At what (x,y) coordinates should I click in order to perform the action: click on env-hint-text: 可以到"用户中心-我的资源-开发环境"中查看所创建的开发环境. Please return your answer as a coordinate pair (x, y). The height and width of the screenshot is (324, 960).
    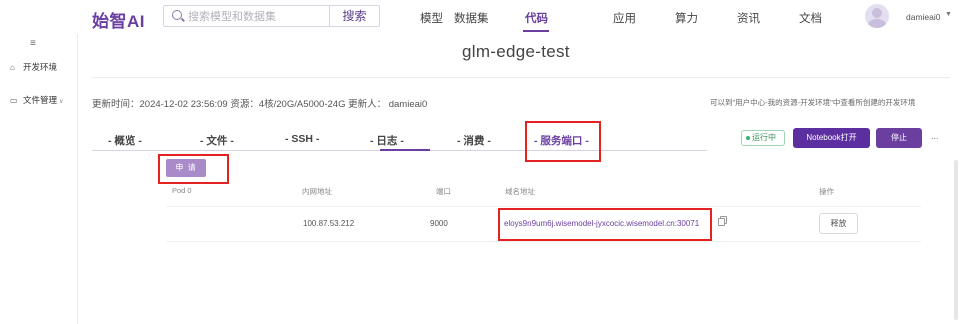
    Looking at the image, I should click on (813, 102).